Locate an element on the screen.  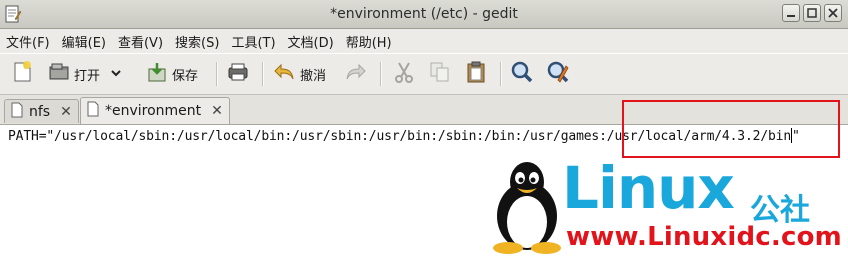
menu-edit: 编辑(E) is located at coordinates (84, 41).